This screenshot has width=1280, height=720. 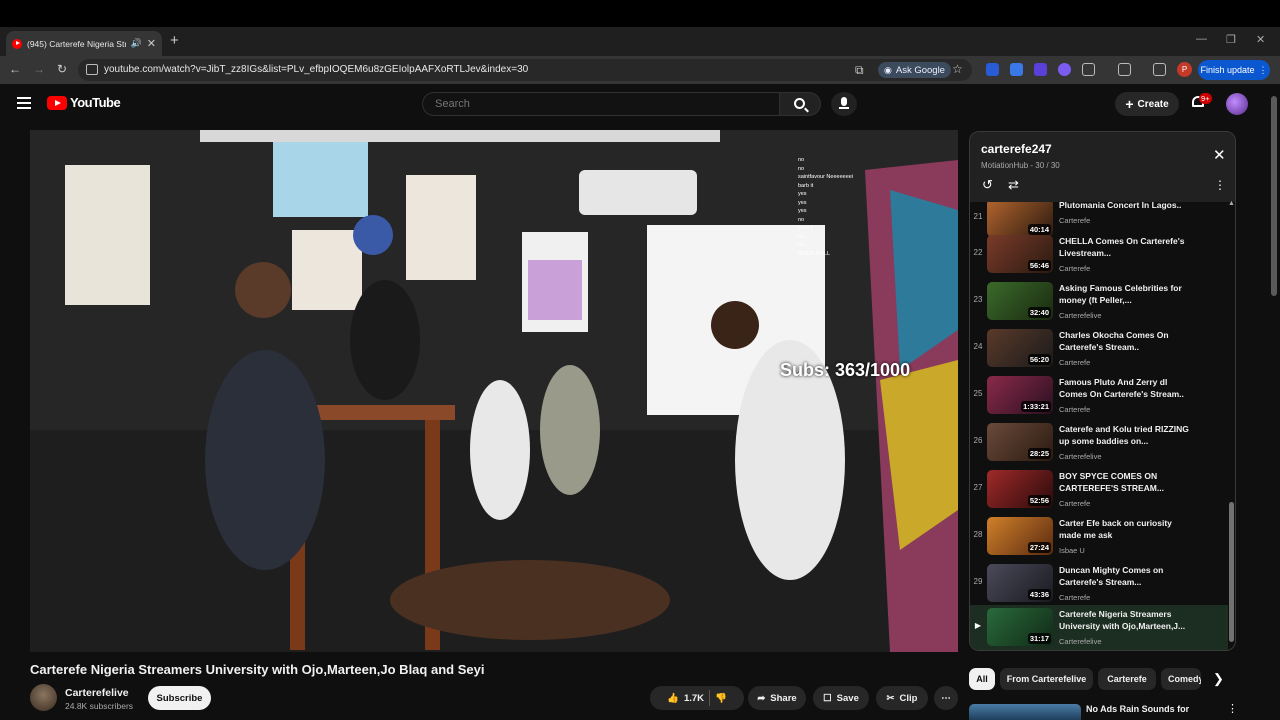 I want to click on playlist-item-thumbnail: 27:24, so click(x=1020, y=536).